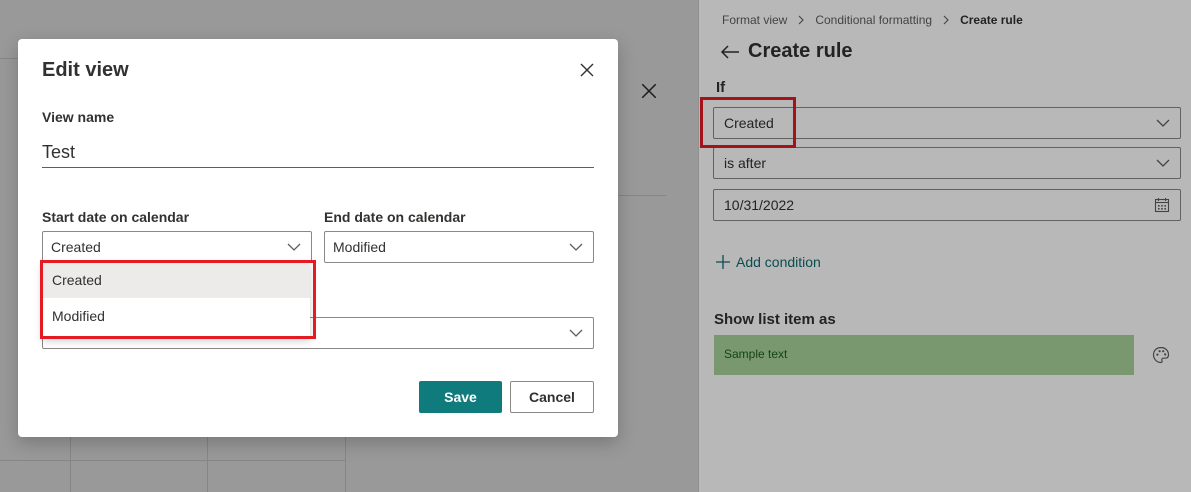 Image resolution: width=1191 pixels, height=492 pixels. Describe the element at coordinates (395, 217) in the screenshot. I see `end-date-label: End date on calendar` at that location.